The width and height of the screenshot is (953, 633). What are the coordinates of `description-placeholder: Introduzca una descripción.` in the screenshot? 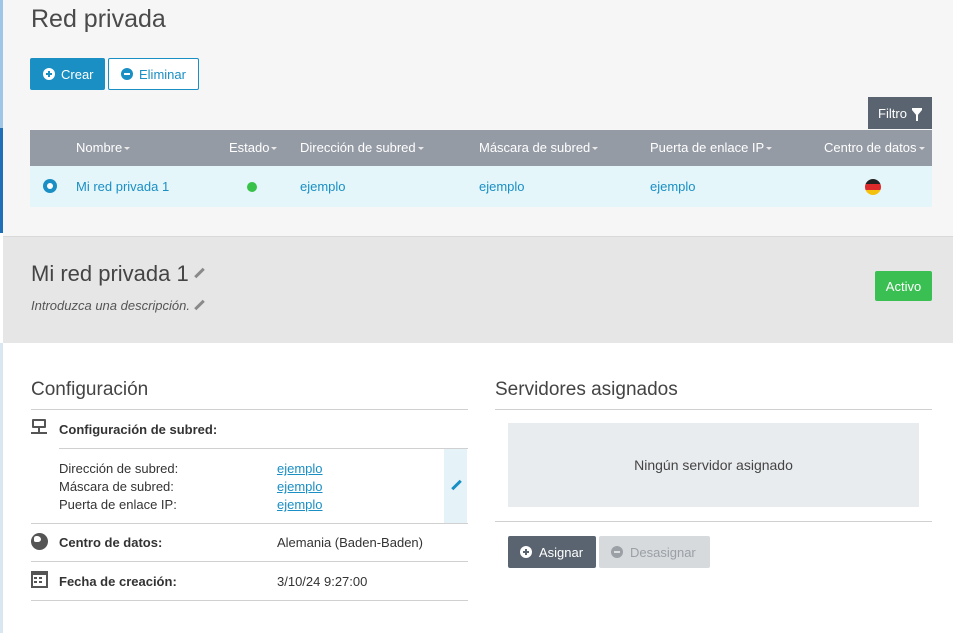 It's located at (110, 305).